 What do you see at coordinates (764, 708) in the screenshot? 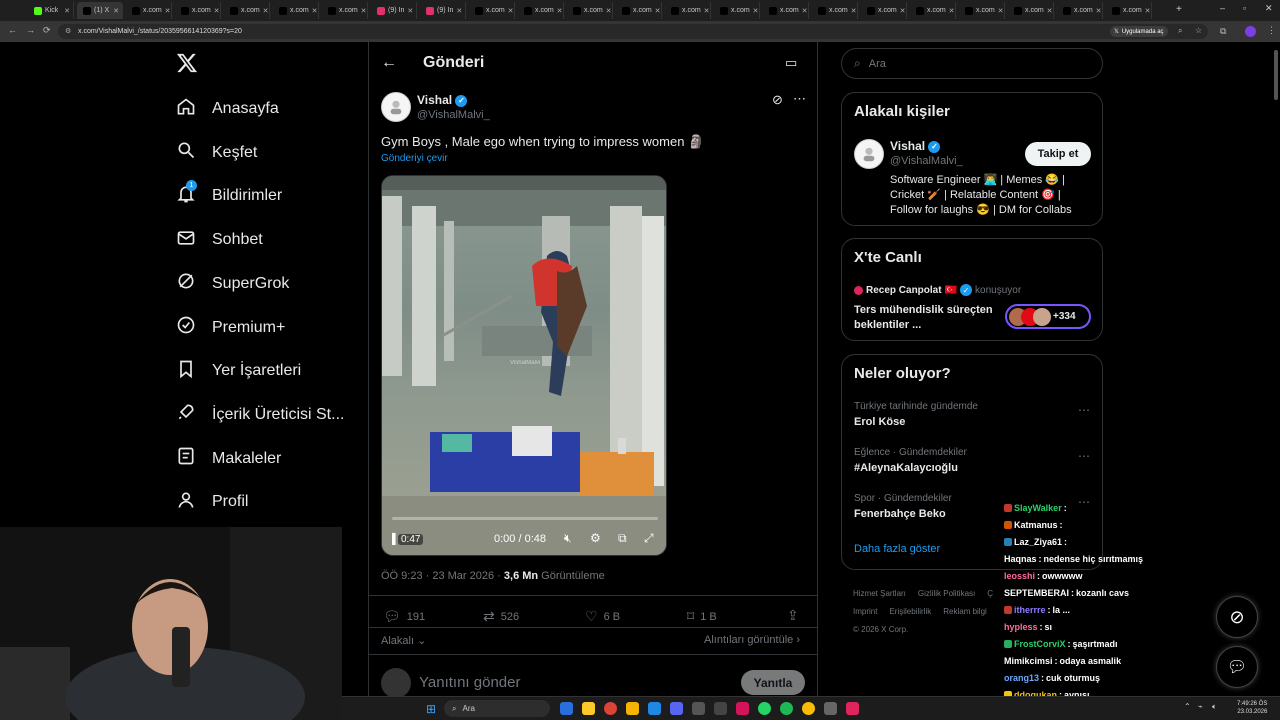
I see `whatsapp-icon` at bounding box center [764, 708].